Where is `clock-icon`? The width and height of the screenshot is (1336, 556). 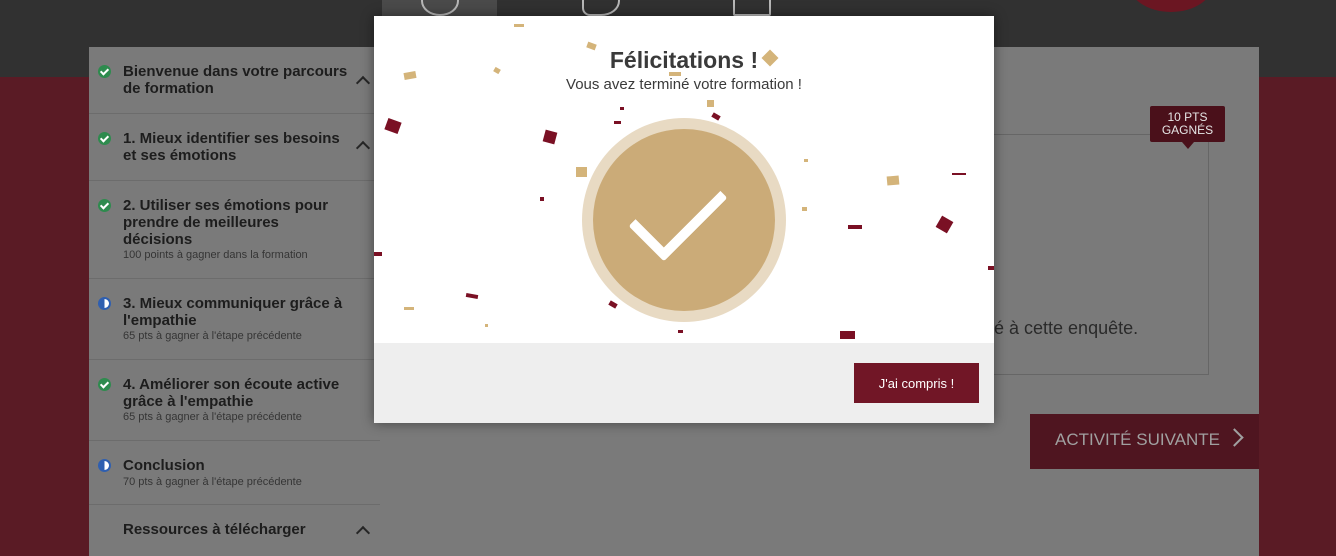 clock-icon is located at coordinates (440, 8).